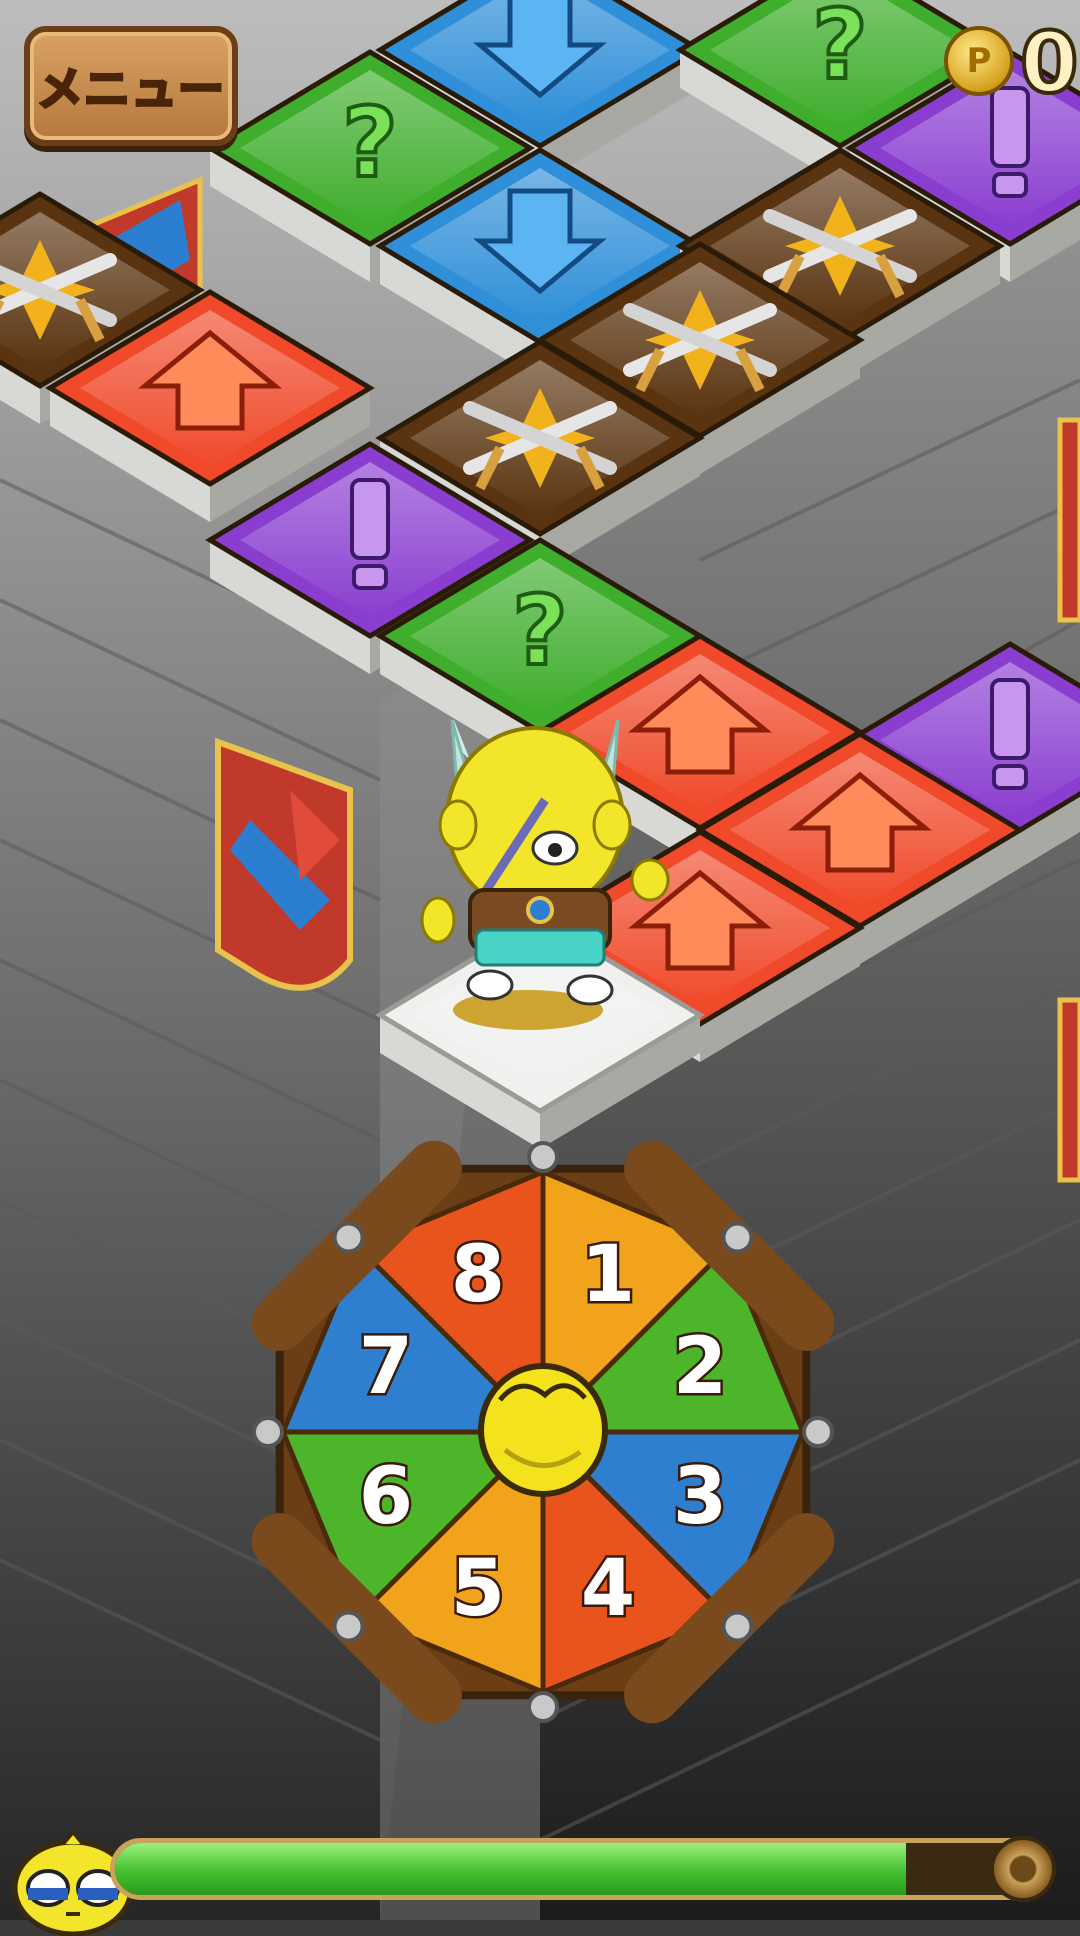 This screenshot has height=1936, width=1080. I want to click on coin-count: 0, so click(1049, 63).